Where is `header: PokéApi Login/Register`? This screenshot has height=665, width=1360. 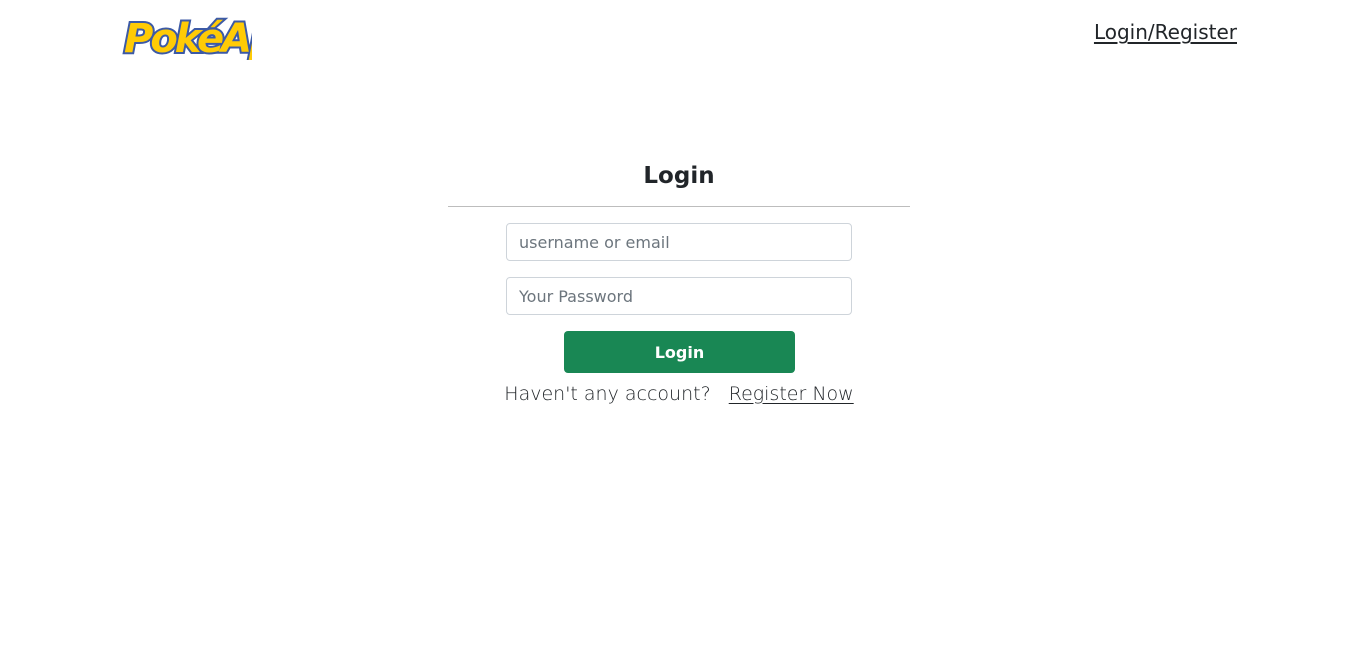
header: PokéApi Login/Register is located at coordinates (680, 32).